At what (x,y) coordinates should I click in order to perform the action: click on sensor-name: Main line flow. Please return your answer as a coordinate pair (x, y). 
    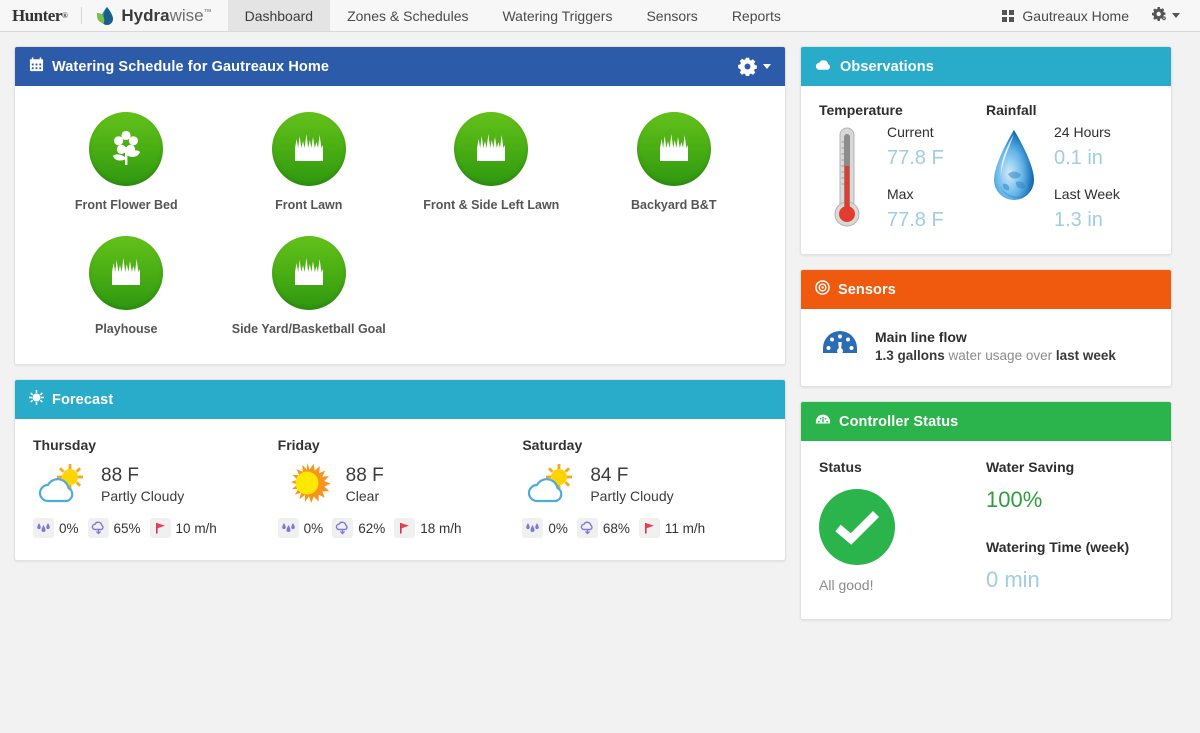
    Looking at the image, I should click on (921, 336).